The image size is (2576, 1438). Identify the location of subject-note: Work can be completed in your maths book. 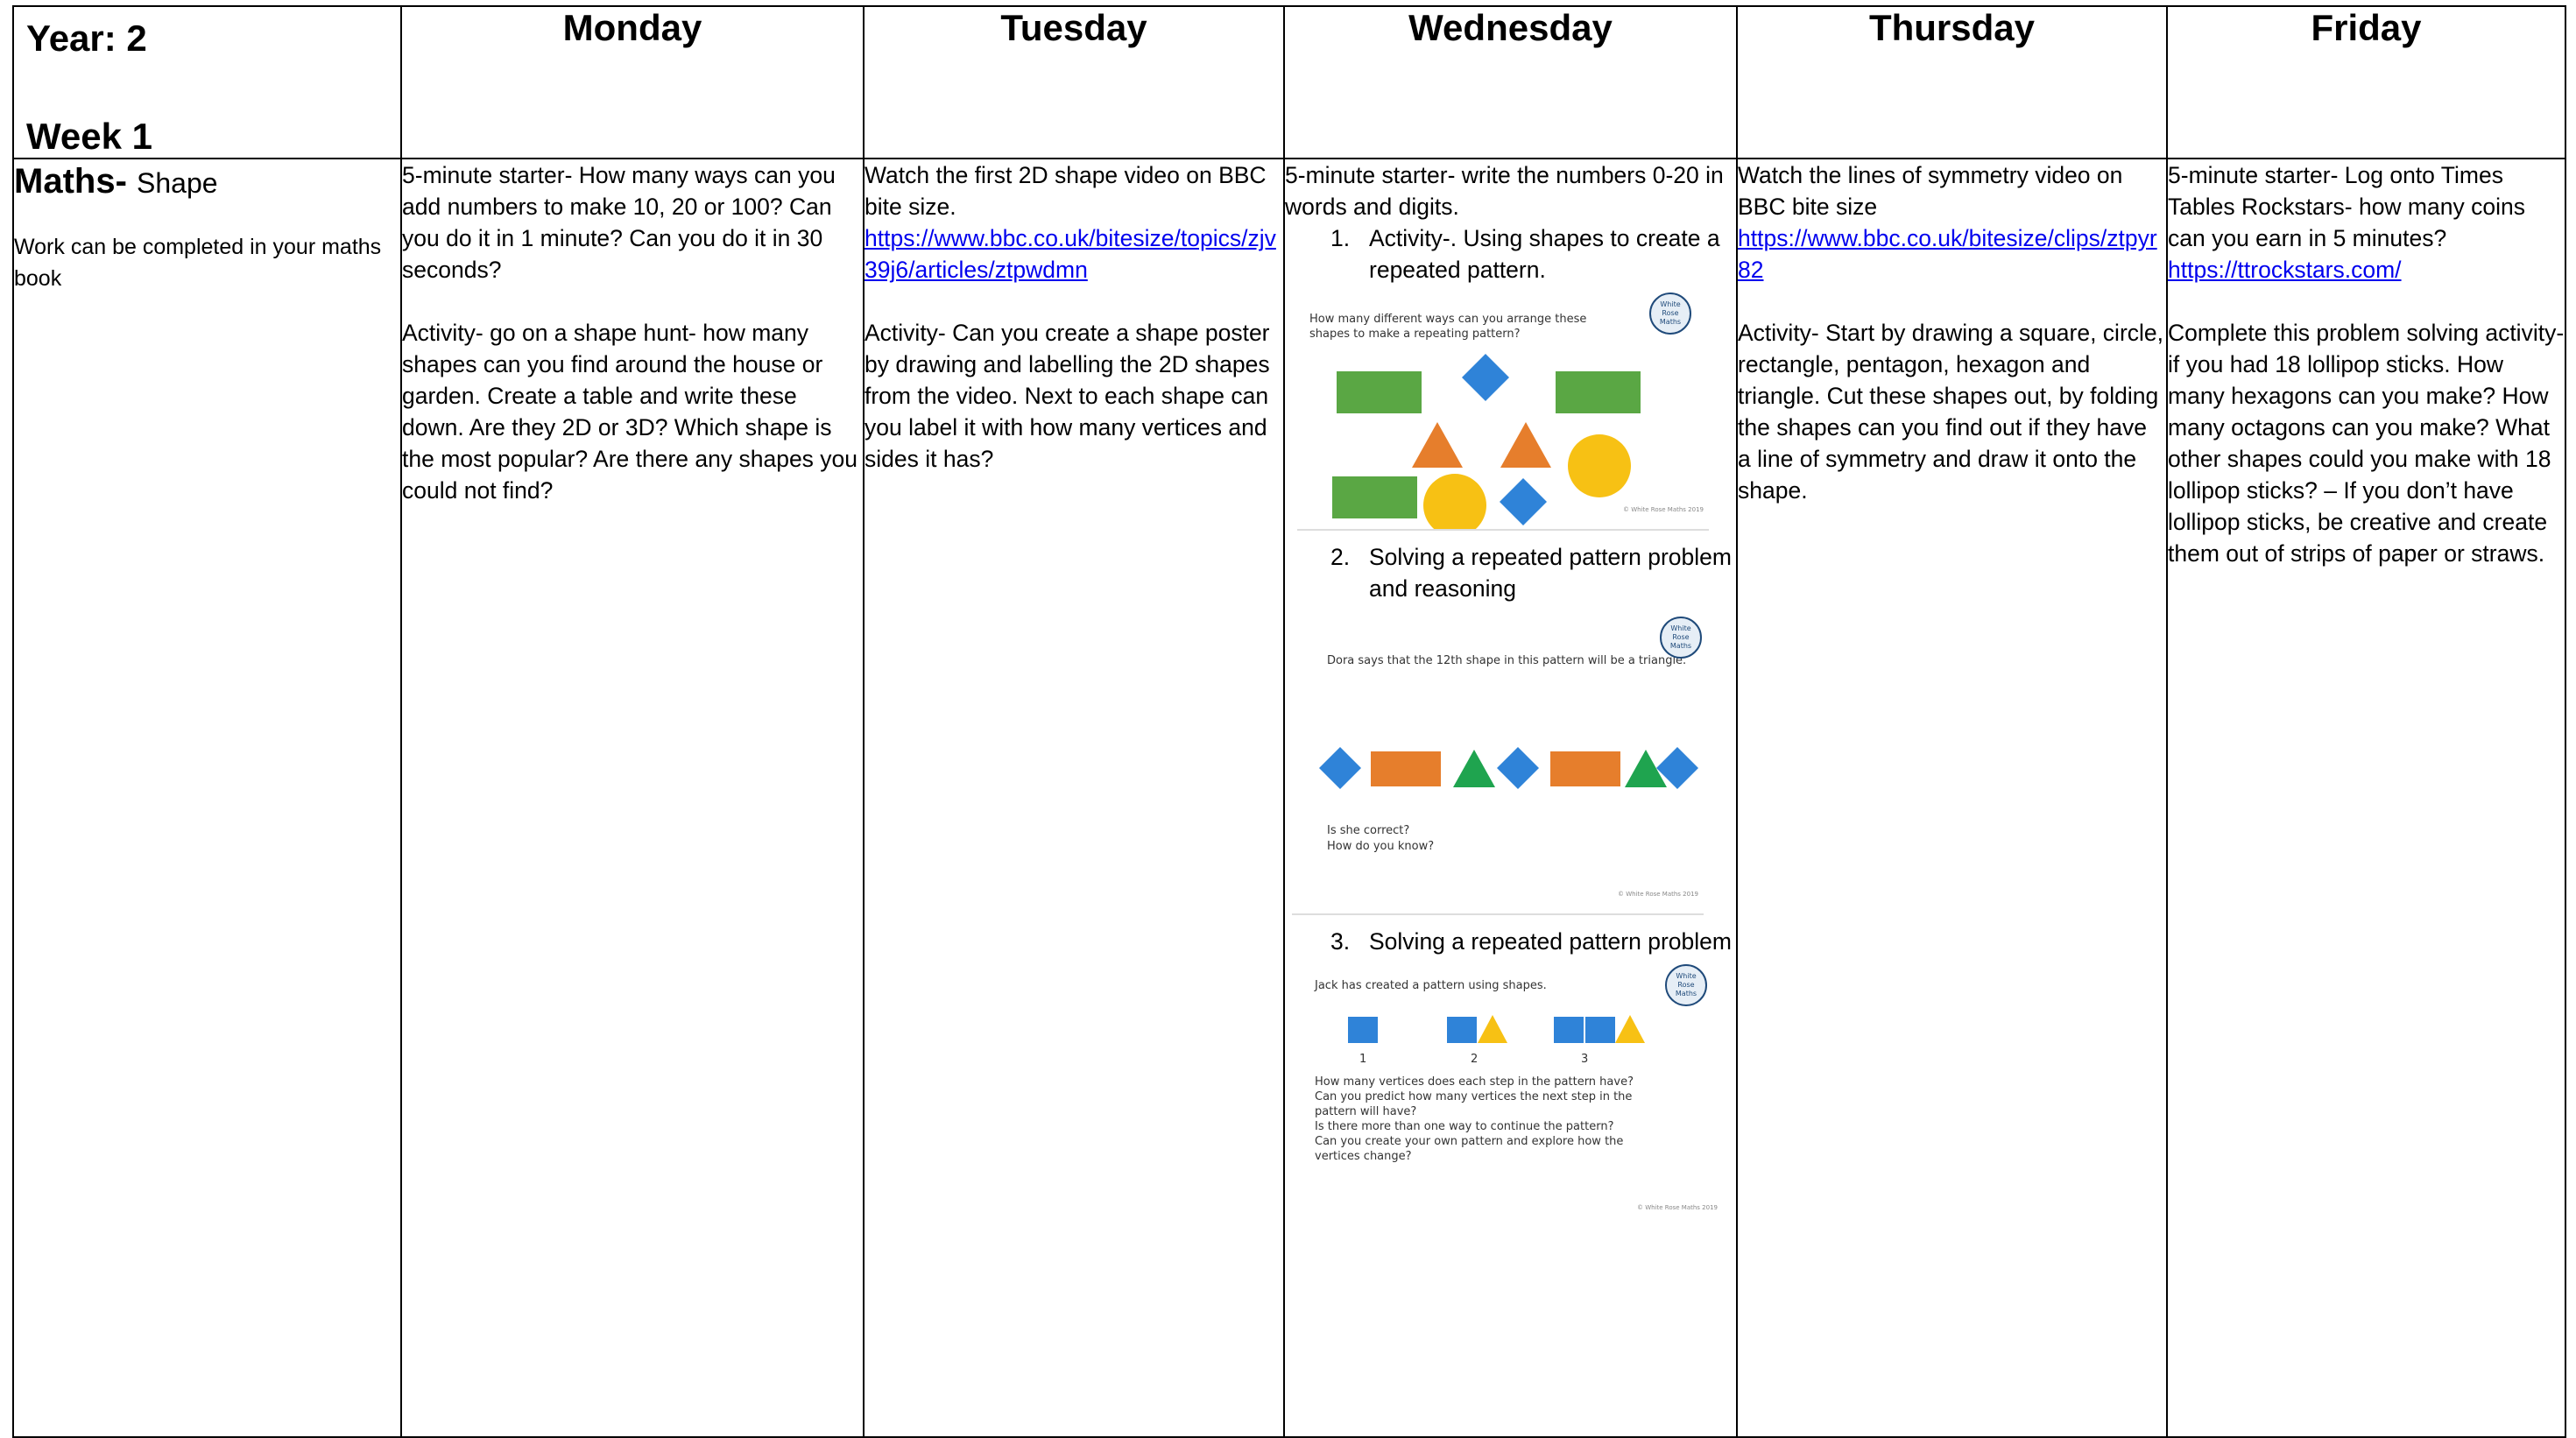
(198, 263).